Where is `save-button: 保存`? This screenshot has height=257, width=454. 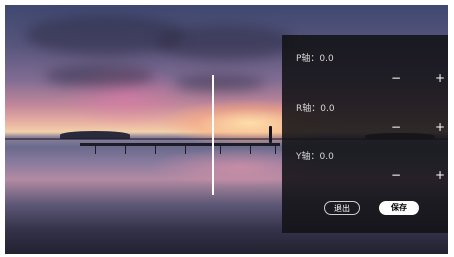
save-button: 保存 is located at coordinates (399, 208).